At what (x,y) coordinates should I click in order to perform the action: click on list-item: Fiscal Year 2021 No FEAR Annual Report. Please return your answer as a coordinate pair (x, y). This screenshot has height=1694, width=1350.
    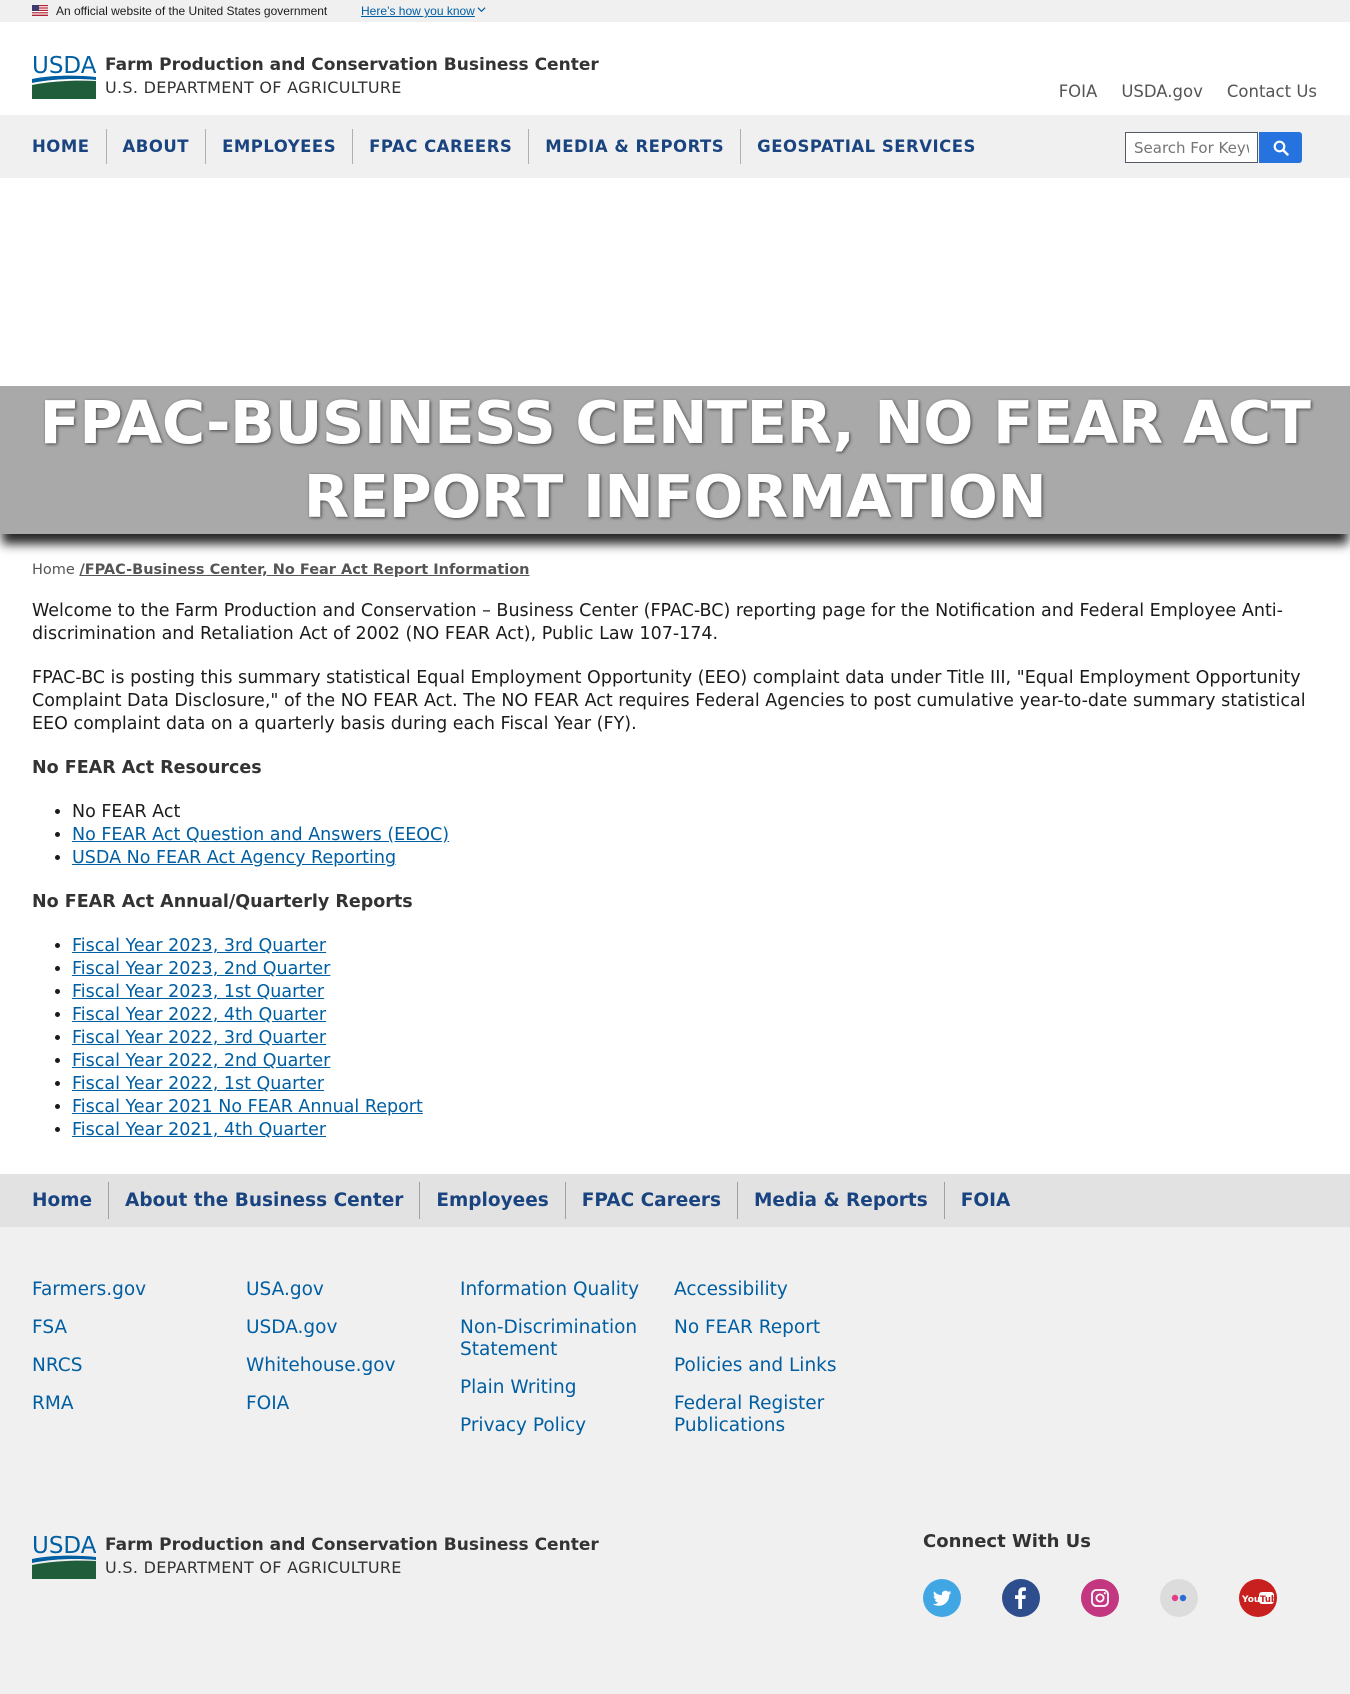
    Looking at the image, I should click on (697, 1107).